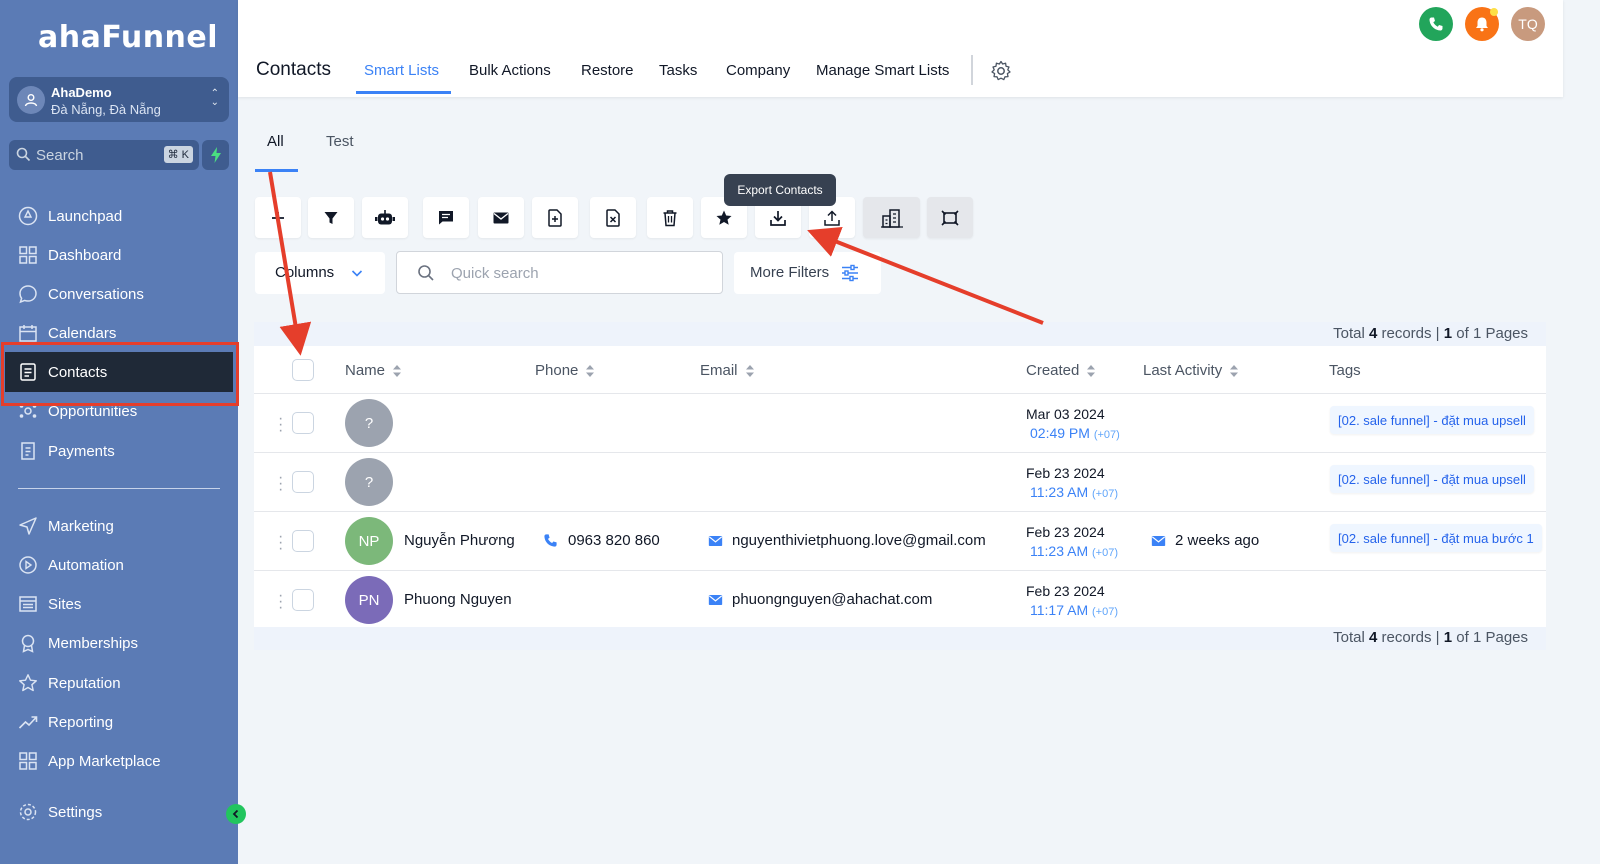 This screenshot has width=1600, height=864. What do you see at coordinates (1436, 24) in the screenshot?
I see `phone-button` at bounding box center [1436, 24].